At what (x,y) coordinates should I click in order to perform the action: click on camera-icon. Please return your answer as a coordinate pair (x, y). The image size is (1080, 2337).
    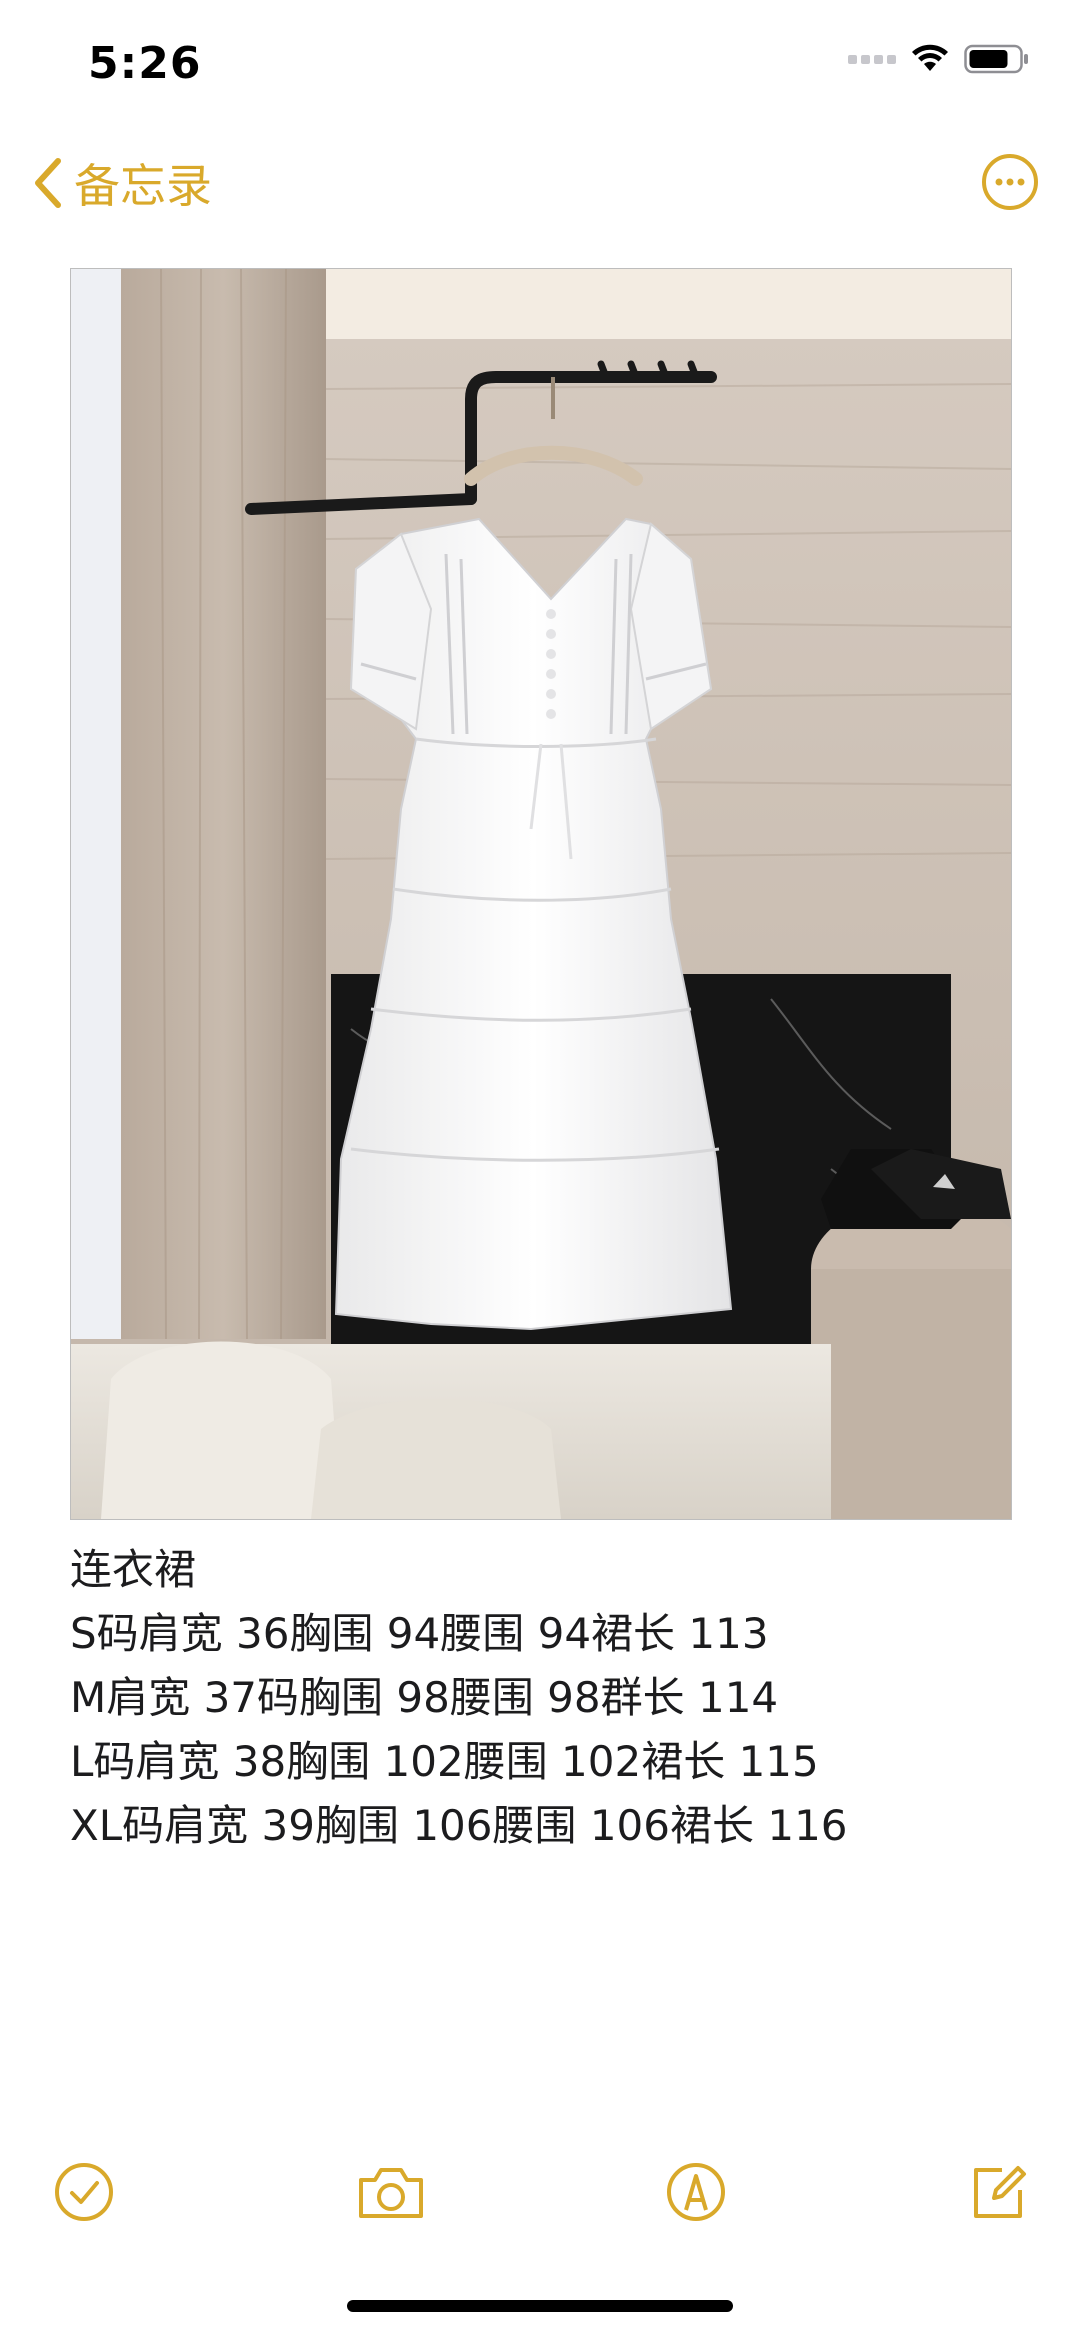
    Looking at the image, I should click on (391, 2192).